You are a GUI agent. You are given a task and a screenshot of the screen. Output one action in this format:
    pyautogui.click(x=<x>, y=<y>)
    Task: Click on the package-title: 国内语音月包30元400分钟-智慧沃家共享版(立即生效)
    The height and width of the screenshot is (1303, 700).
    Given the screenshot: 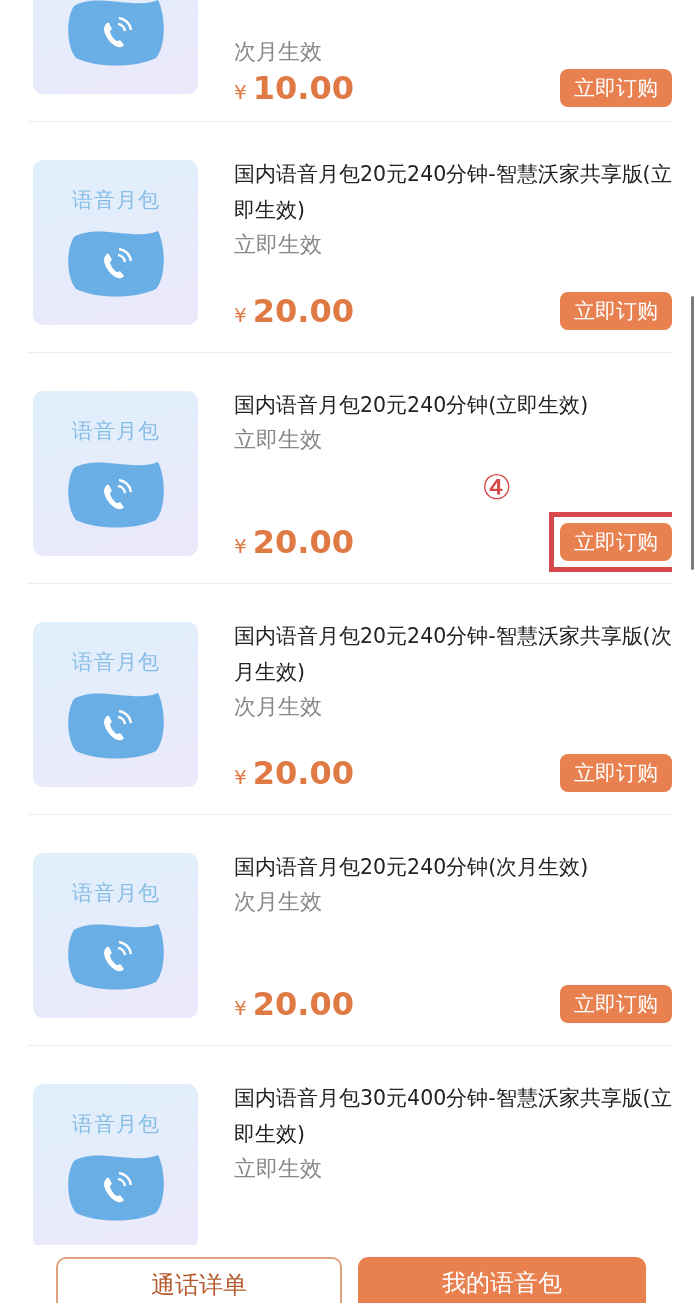 What is the action you would take?
    pyautogui.click(x=453, y=1116)
    